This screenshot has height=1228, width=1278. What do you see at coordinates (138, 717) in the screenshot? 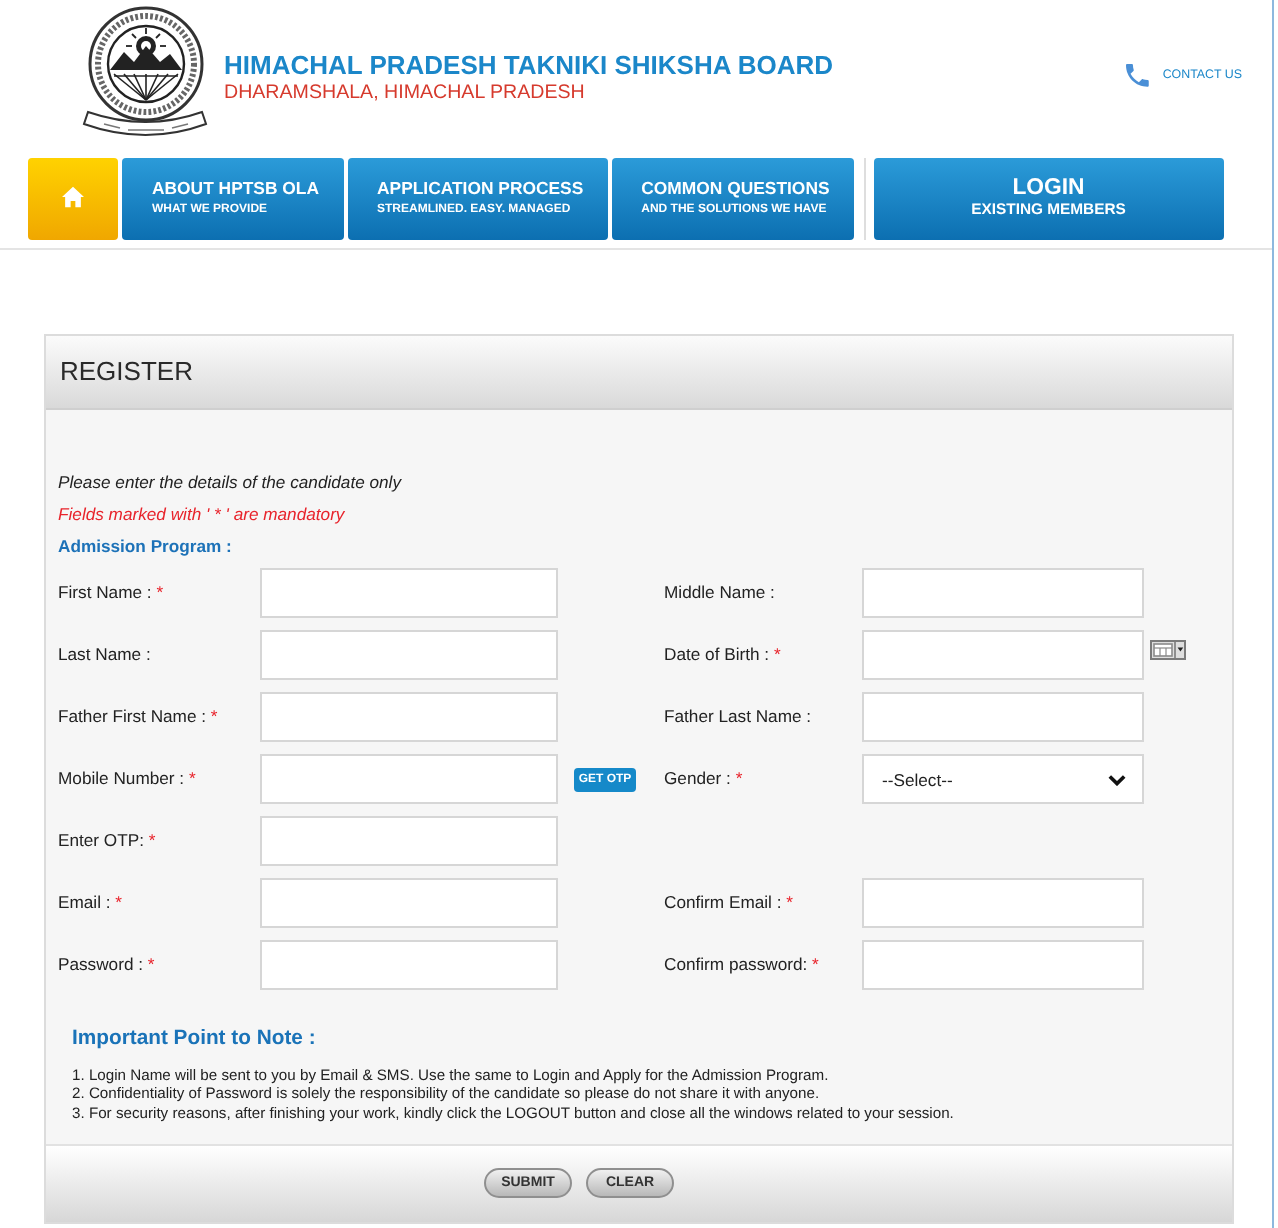
I see `field-label: Father First Name : *` at bounding box center [138, 717].